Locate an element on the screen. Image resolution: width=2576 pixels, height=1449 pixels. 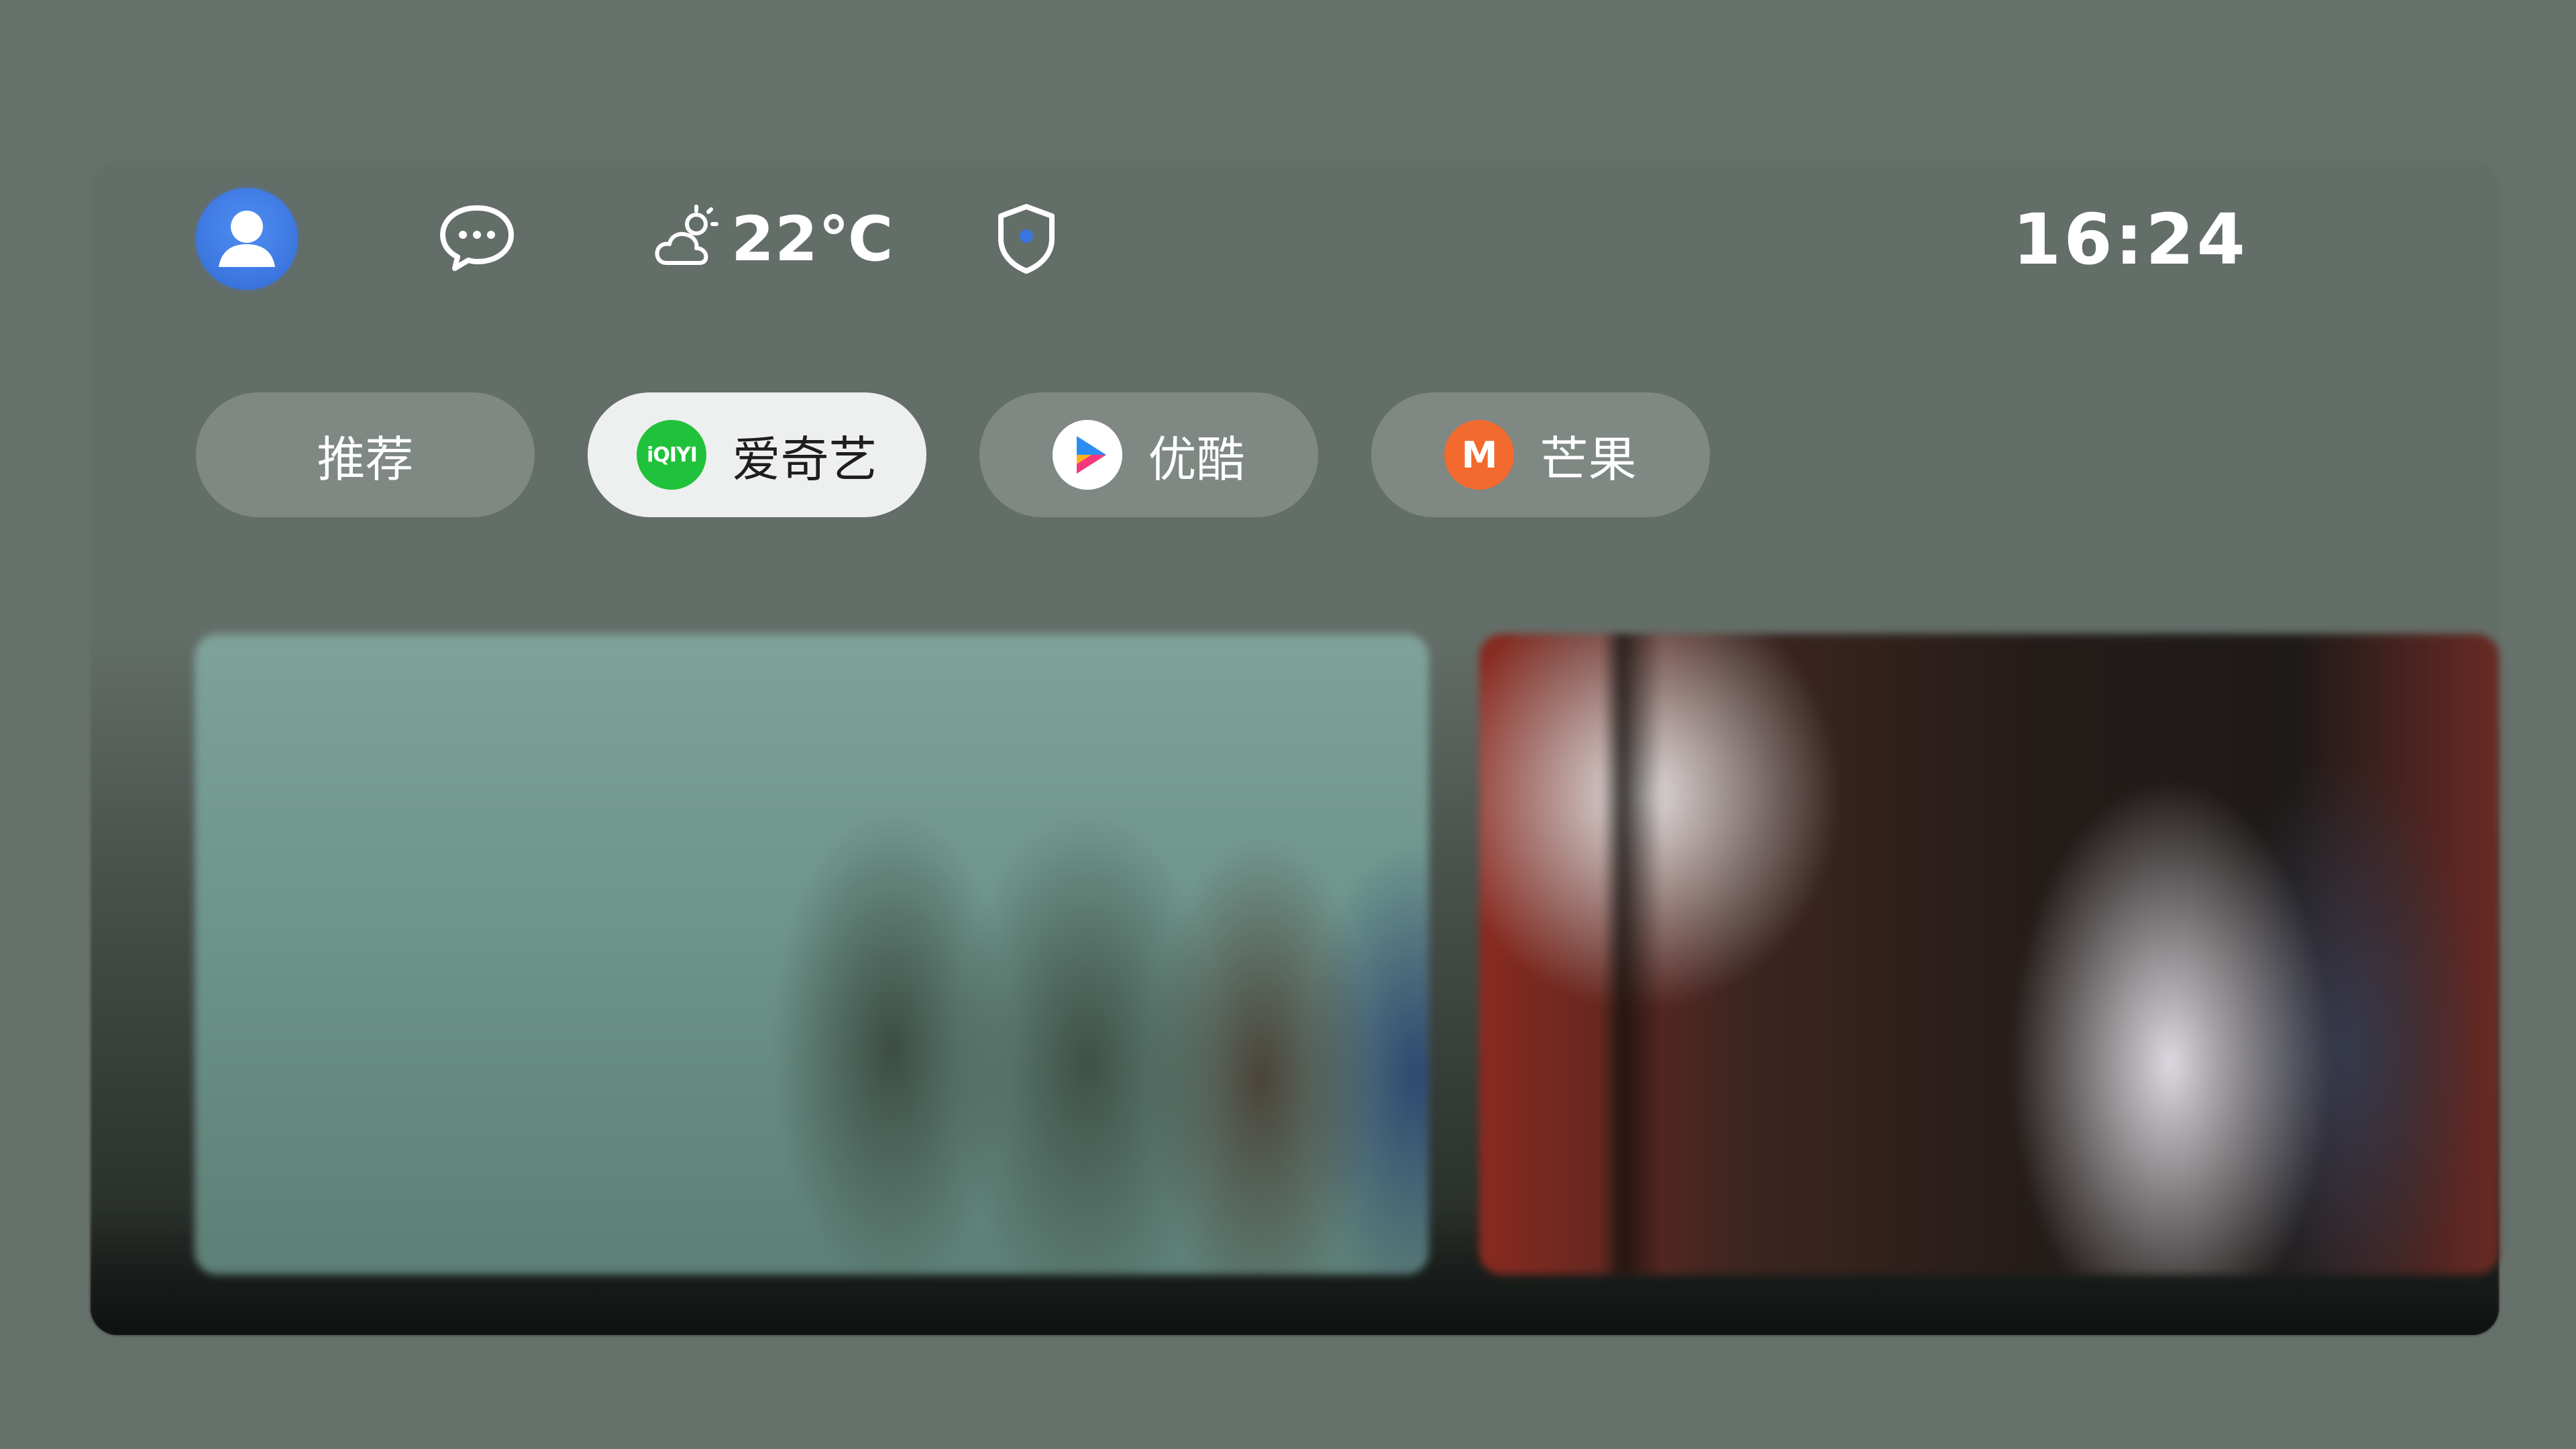
user-avatar-icon is located at coordinates (247, 239).